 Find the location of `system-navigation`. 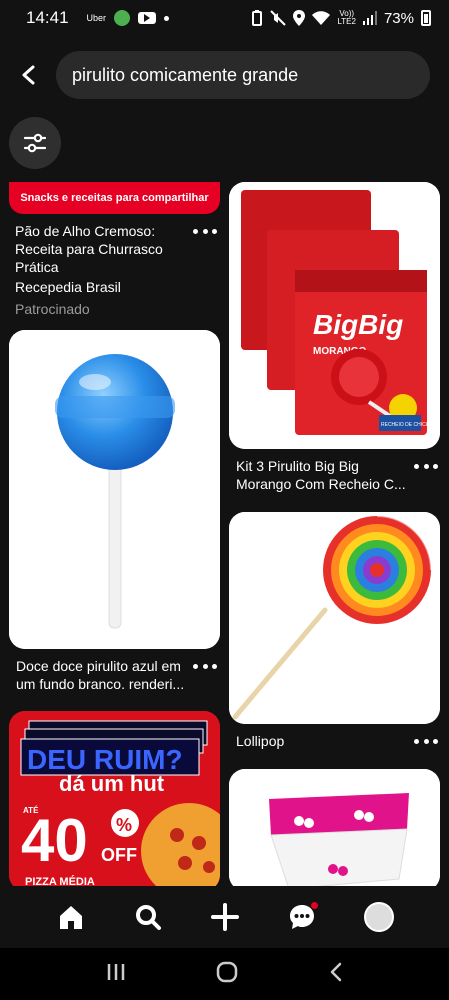

system-navigation is located at coordinates (224, 974).